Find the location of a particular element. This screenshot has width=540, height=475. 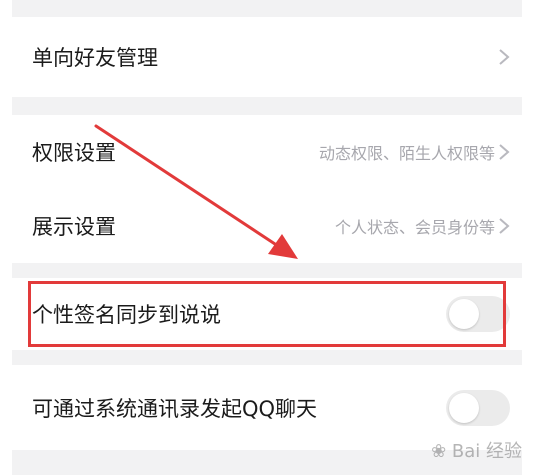

paw-icon: ❀ is located at coordinates (439, 451).